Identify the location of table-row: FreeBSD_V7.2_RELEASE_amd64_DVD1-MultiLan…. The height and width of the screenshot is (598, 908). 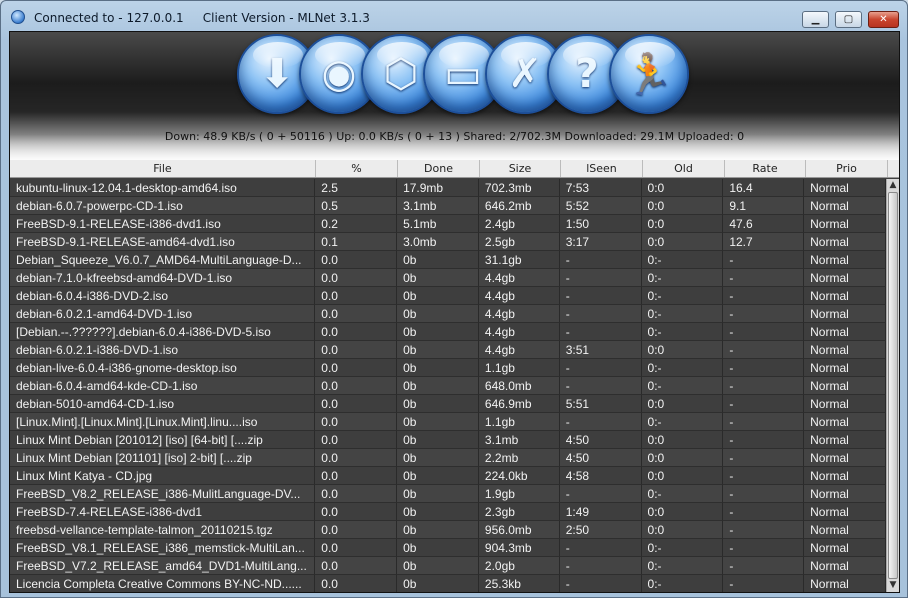
(448, 566).